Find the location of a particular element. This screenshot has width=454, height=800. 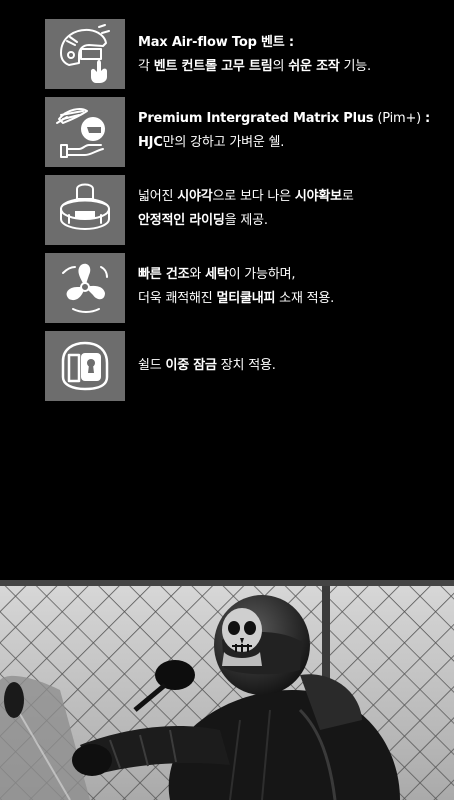

feature-line: 안정적인 라이딩을 제공. is located at coordinates (293, 221).